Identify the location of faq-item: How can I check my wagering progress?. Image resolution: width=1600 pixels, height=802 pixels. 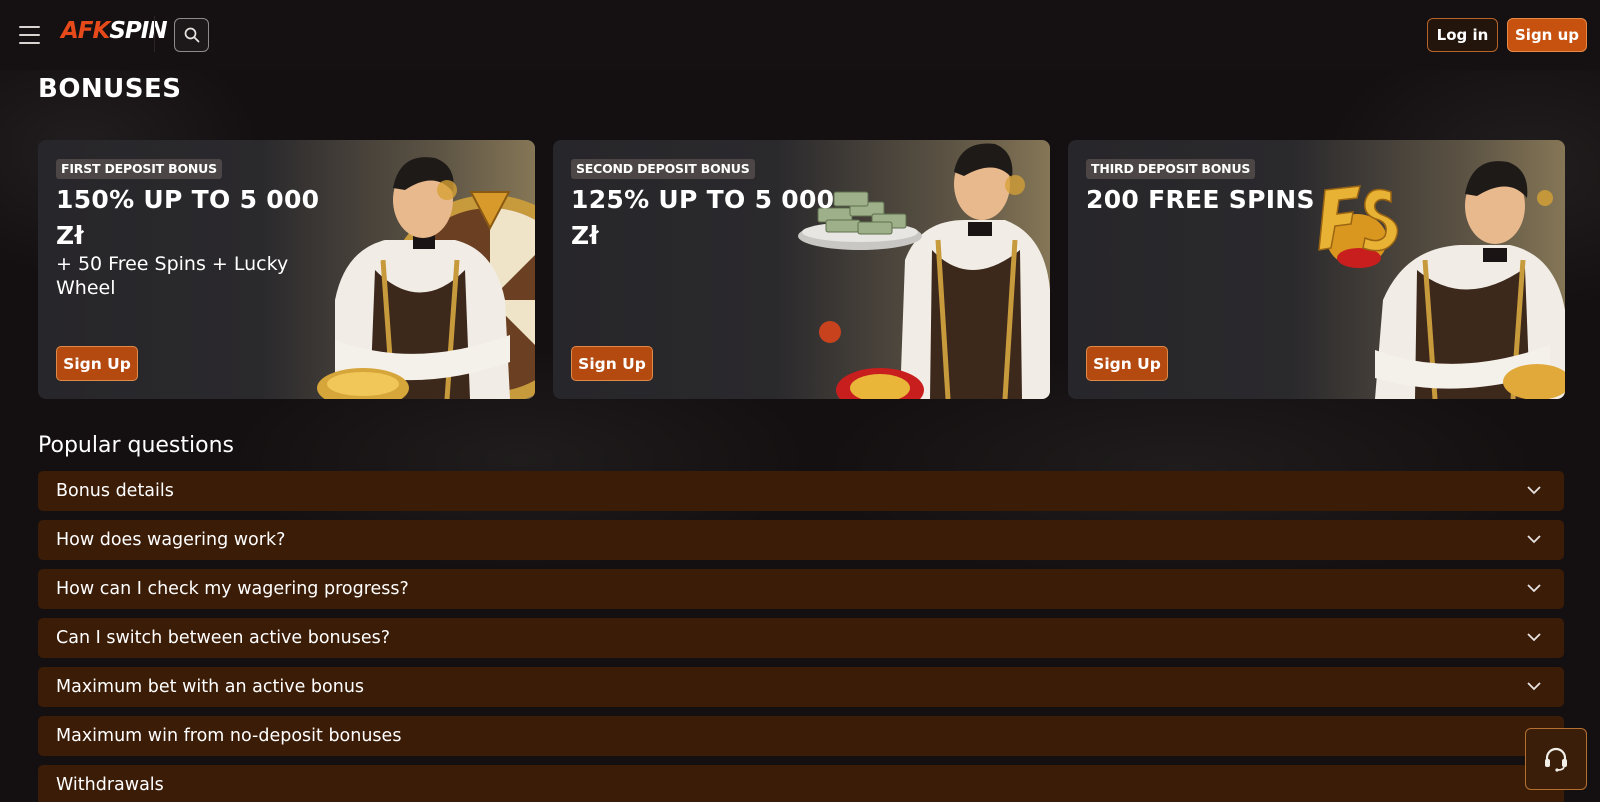
(801, 589).